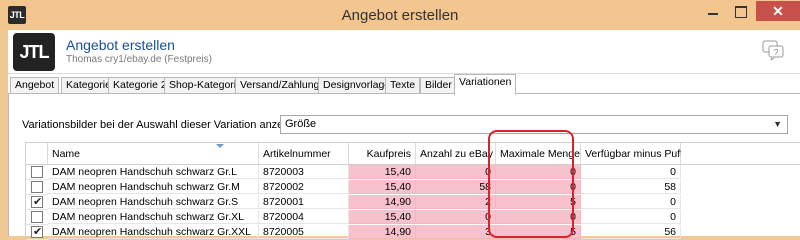 This screenshot has height=240, width=800. What do you see at coordinates (304, 187) in the screenshot?
I see `cell-artikelnummer: 8720002` at bounding box center [304, 187].